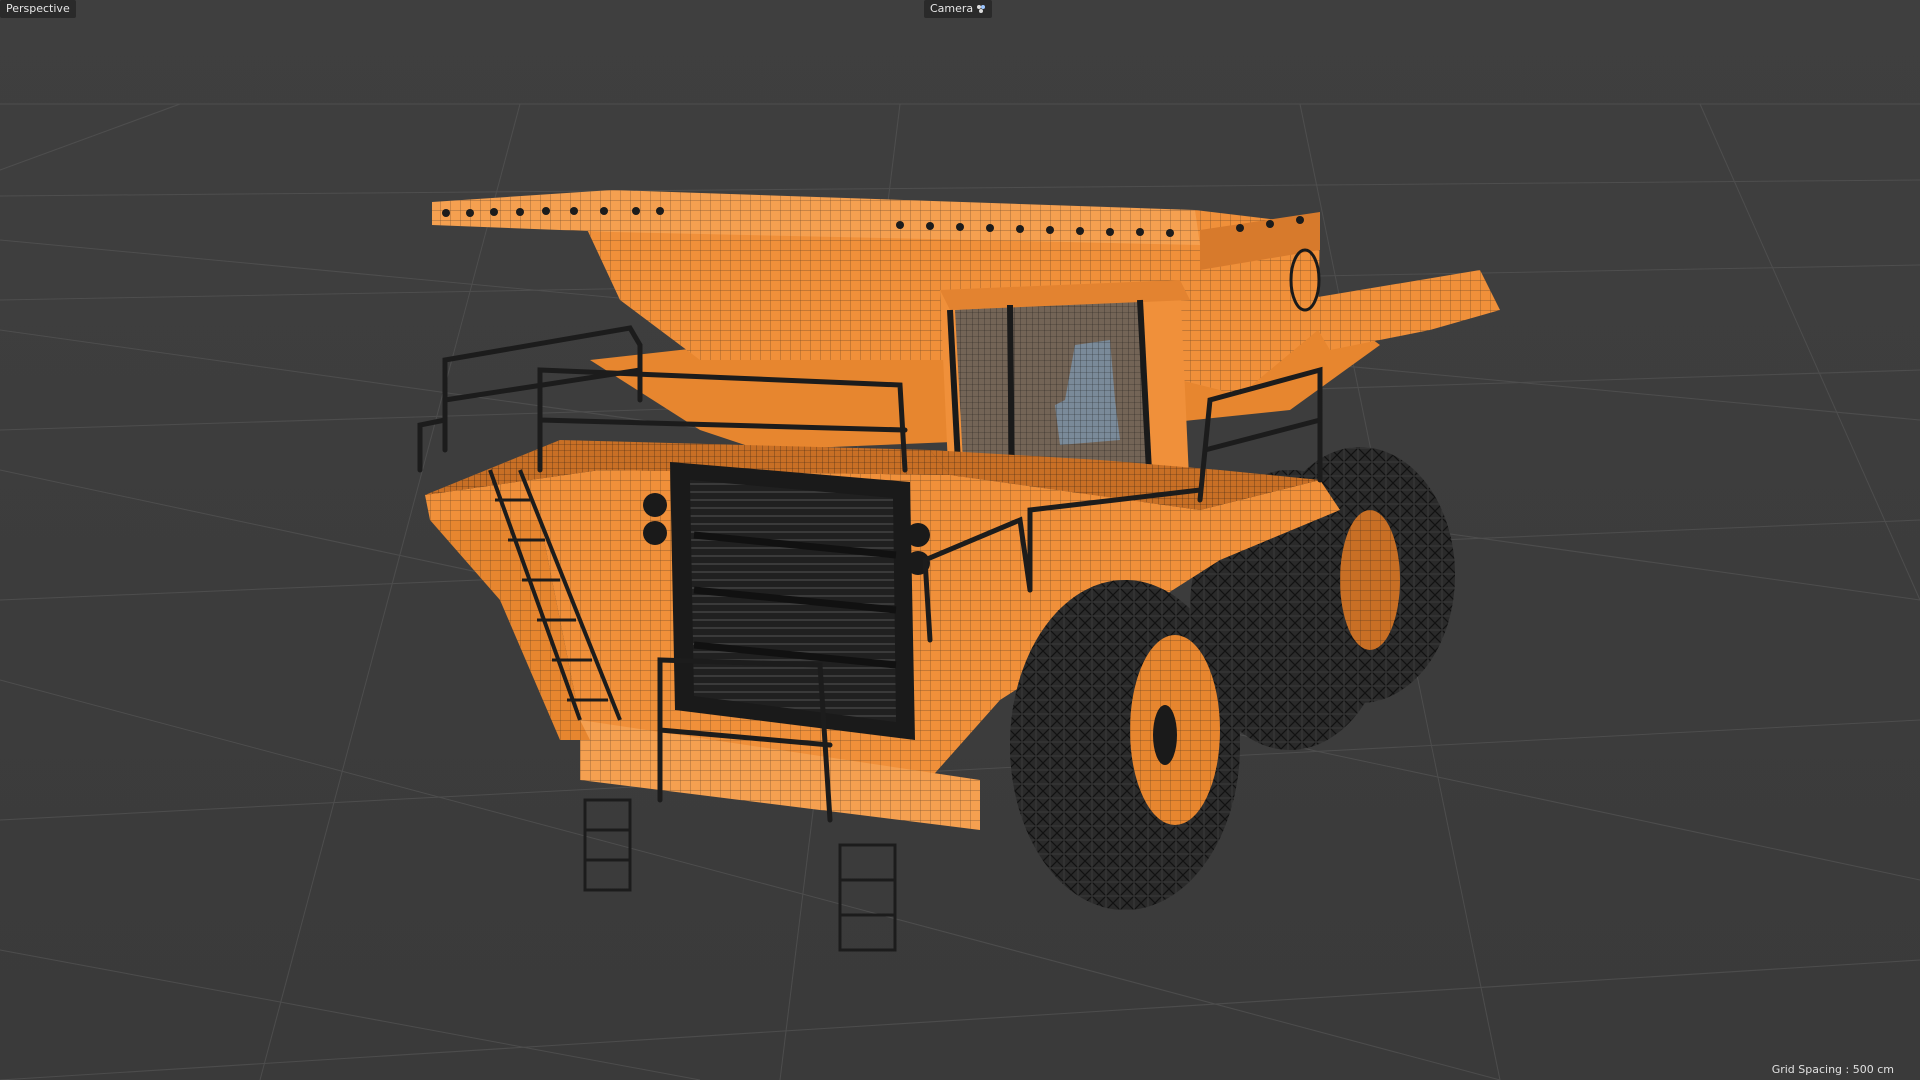 The width and height of the screenshot is (1920, 1080). I want to click on grid-spacing-label: Grid Spacing :, so click(1812, 1069).